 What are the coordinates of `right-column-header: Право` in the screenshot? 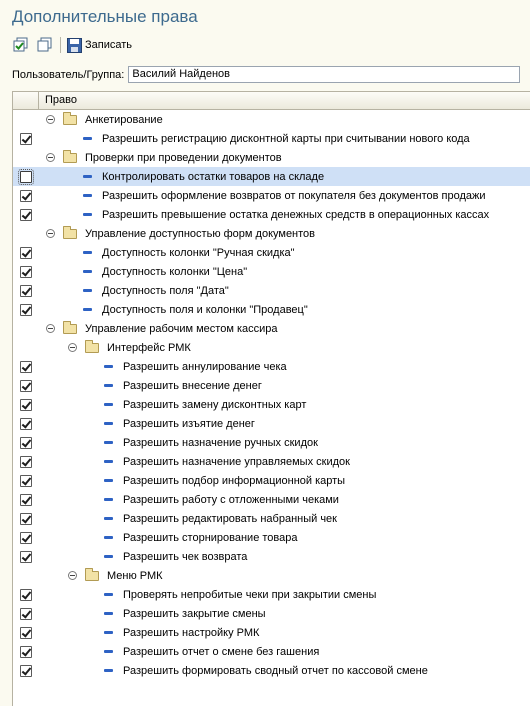 It's located at (58, 100).